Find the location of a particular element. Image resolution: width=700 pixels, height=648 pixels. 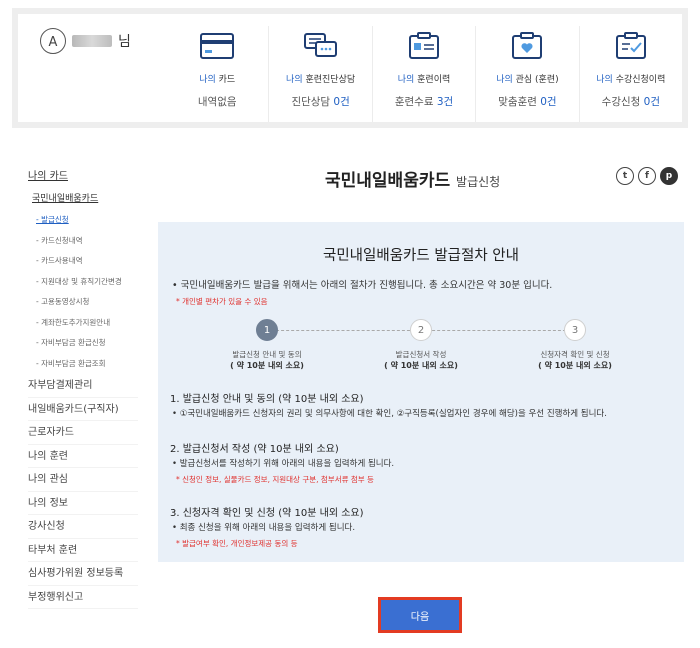

step-label-3: 신청자격 확인 및 신청 ( 약 10분 내외 소요) is located at coordinates (575, 360).